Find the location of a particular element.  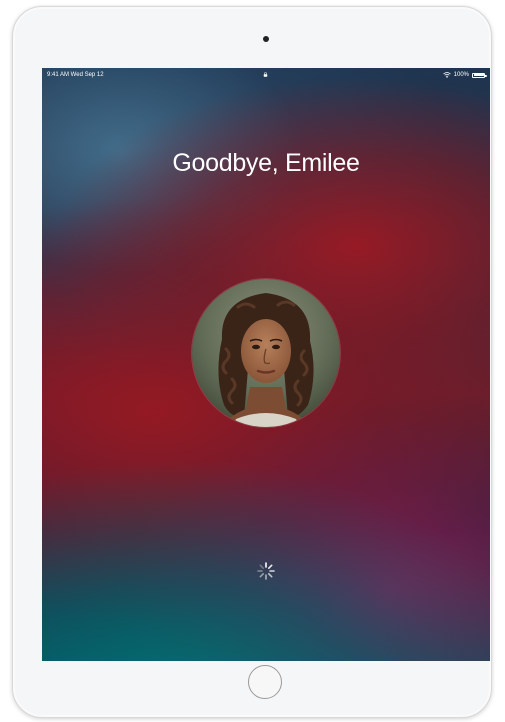

status-right-group: 100% is located at coordinates (464, 75).